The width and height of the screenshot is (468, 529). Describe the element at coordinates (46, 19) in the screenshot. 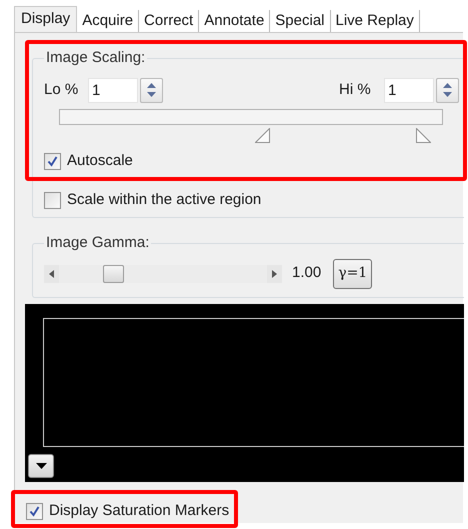

I see `tab: Display` at that location.